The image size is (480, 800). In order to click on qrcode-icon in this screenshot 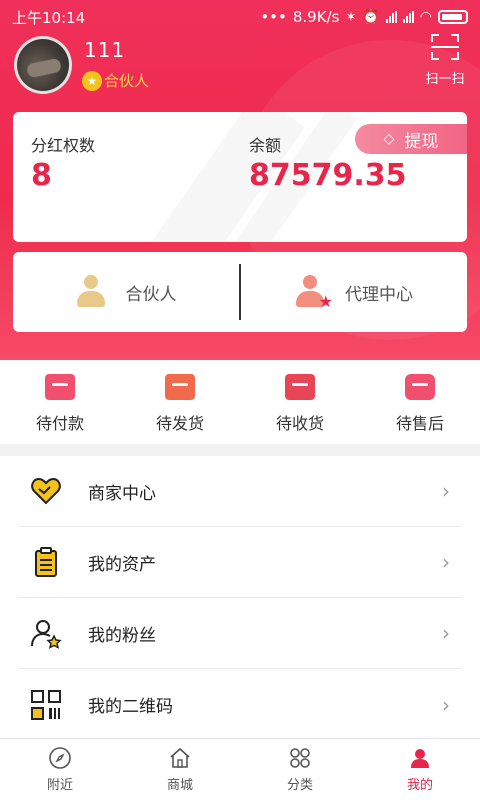, I will do `click(46, 704)`.